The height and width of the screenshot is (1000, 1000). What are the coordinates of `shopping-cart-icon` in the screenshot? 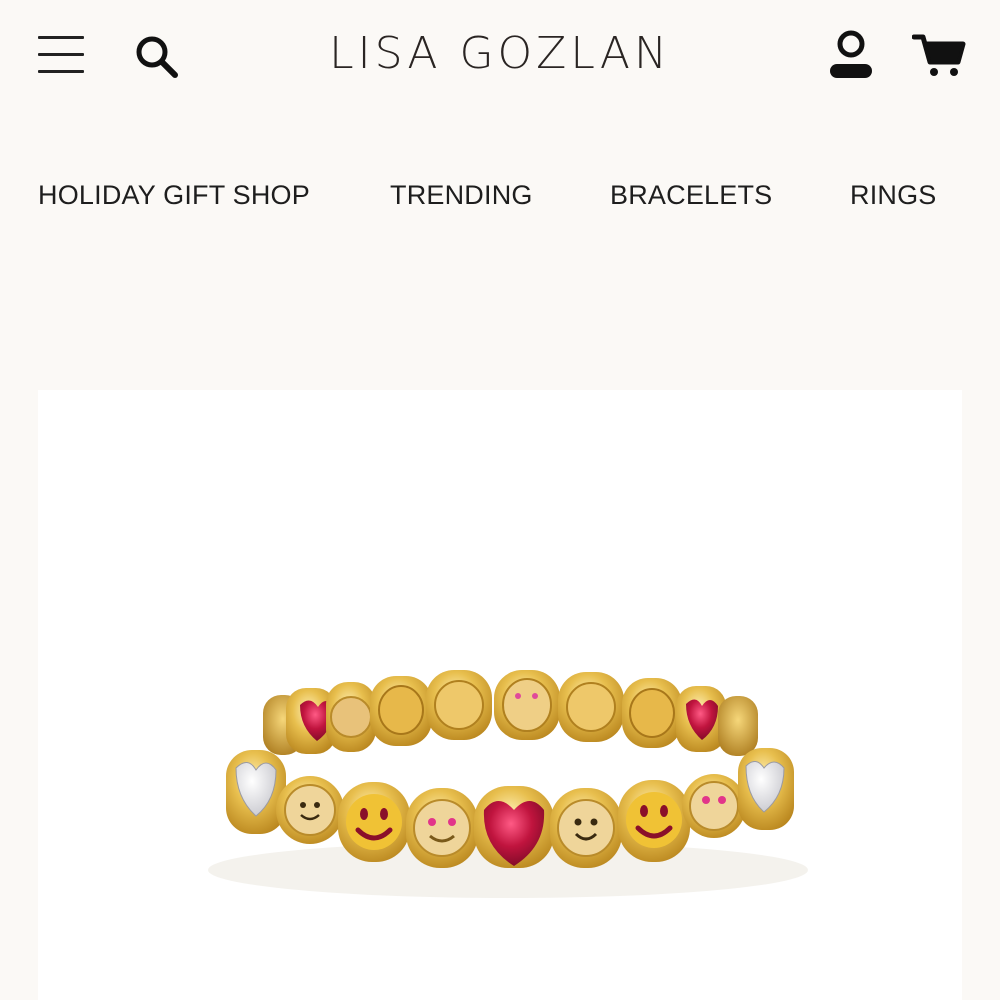 It's located at (938, 55).